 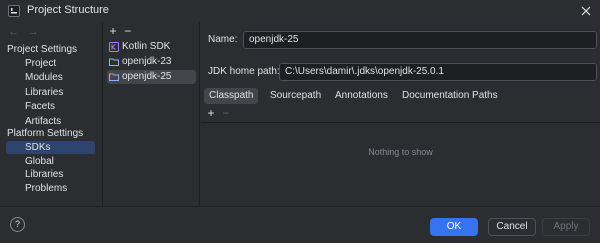 I want to click on nav-item-problems: Problems, so click(x=50, y=188).